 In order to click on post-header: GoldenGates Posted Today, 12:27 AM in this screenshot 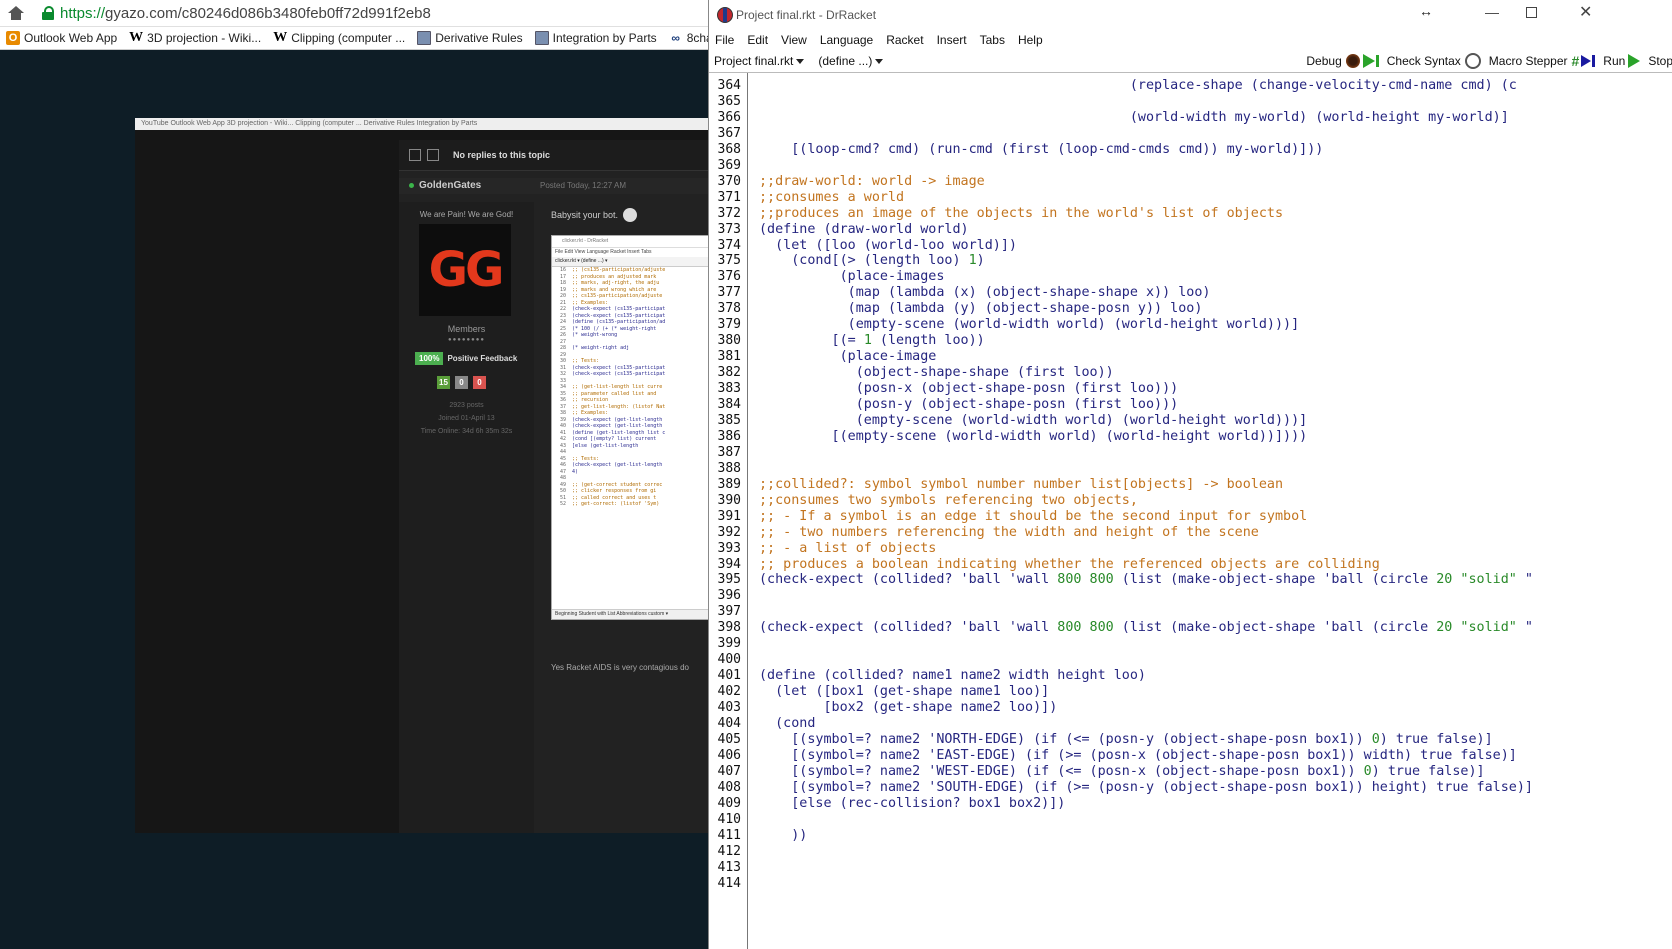, I will do `click(553, 186)`.